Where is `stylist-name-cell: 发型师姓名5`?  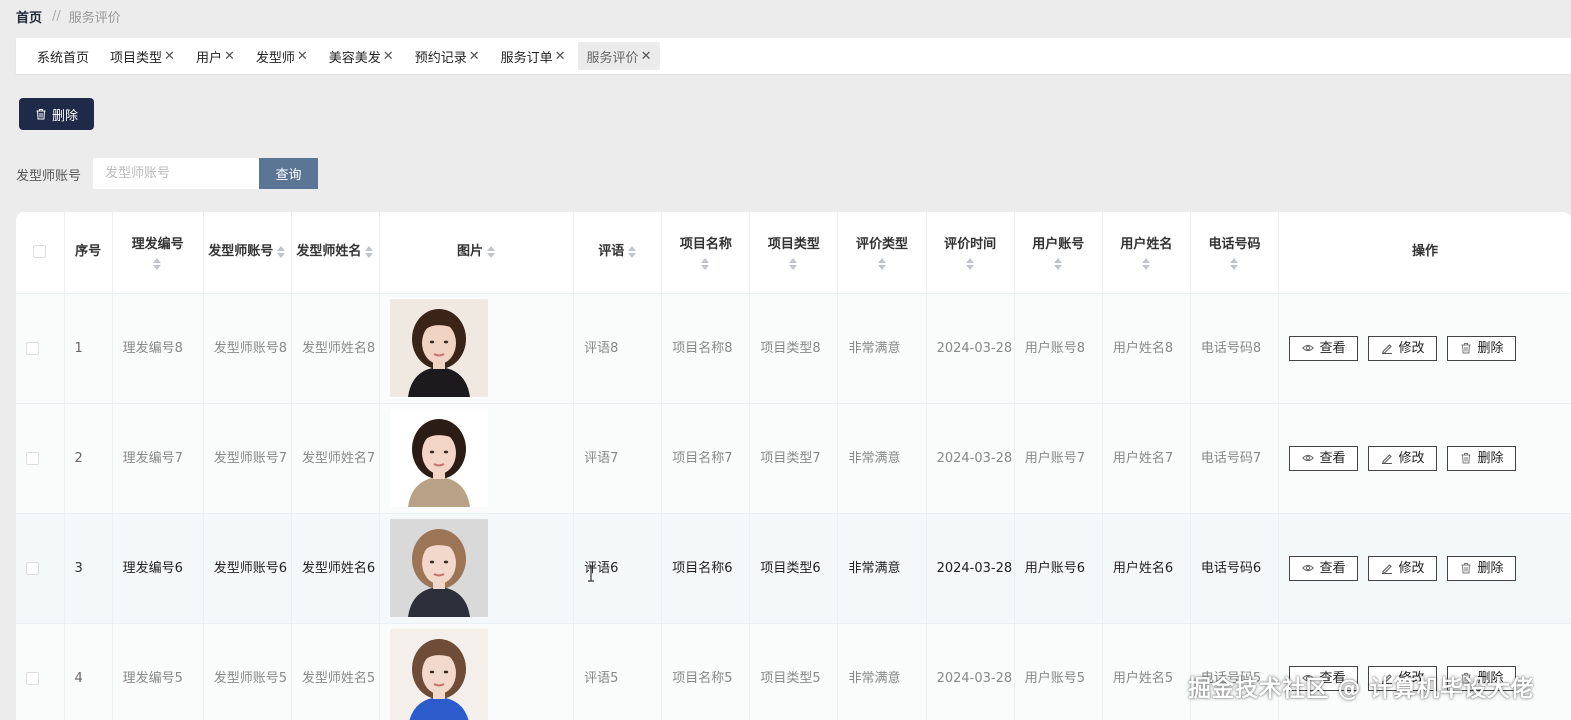 stylist-name-cell: 发型师姓名5 is located at coordinates (335, 671).